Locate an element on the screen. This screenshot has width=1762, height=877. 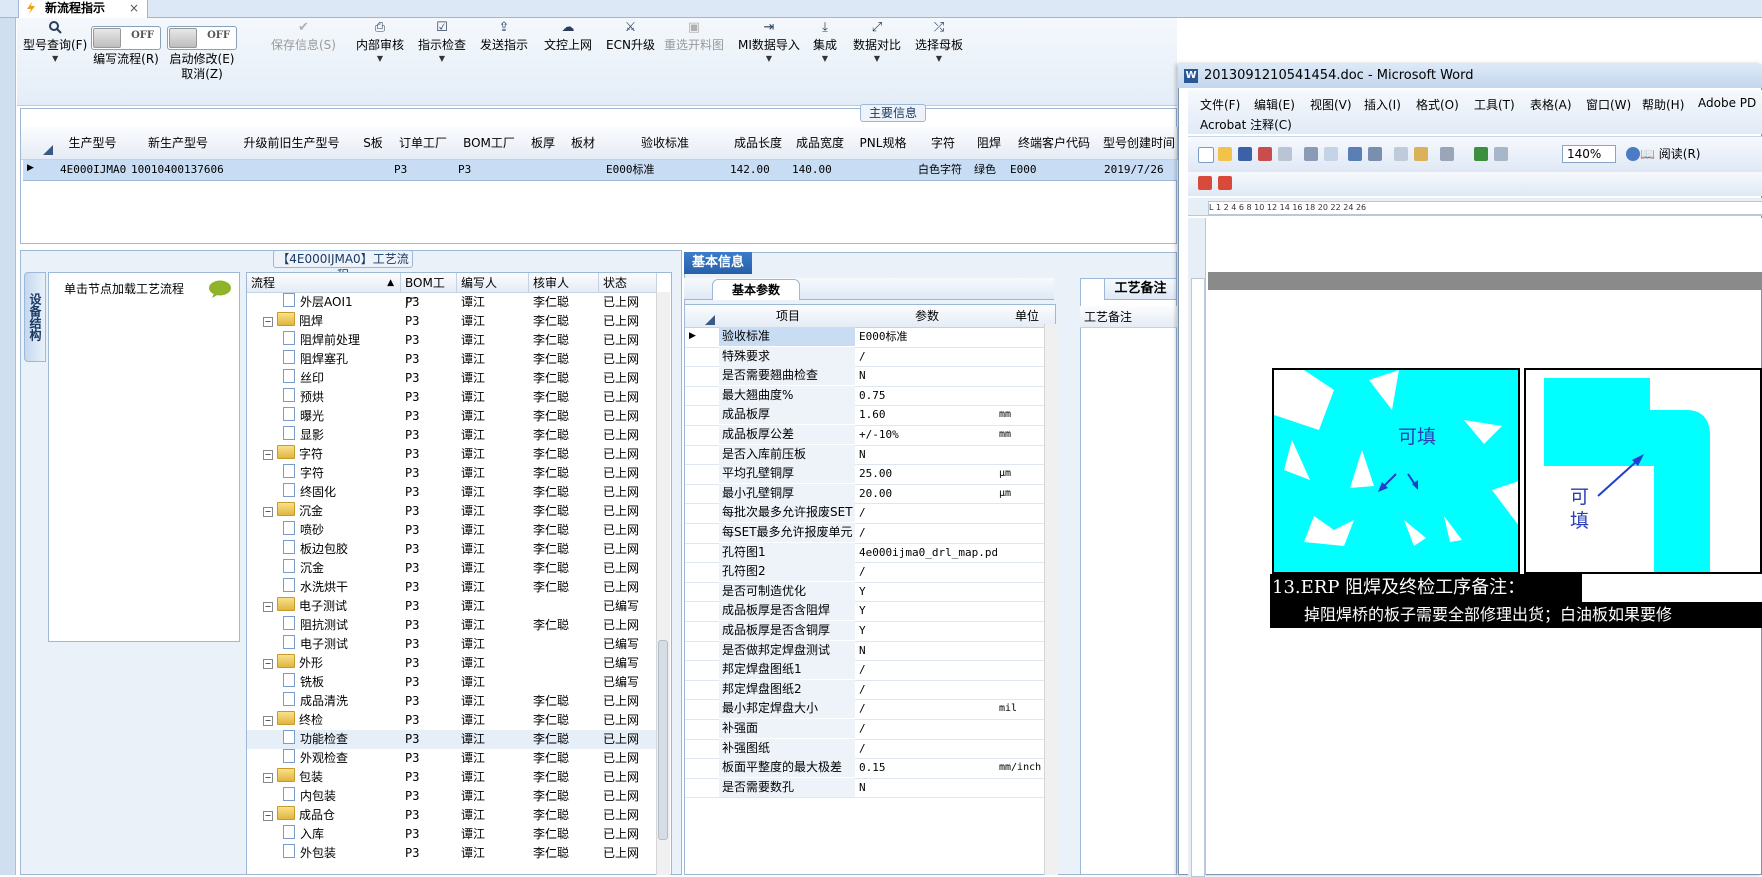
tree-row: 外观检查 P3 谭江 李仁聪 已上网 is located at coordinates (452, 758).